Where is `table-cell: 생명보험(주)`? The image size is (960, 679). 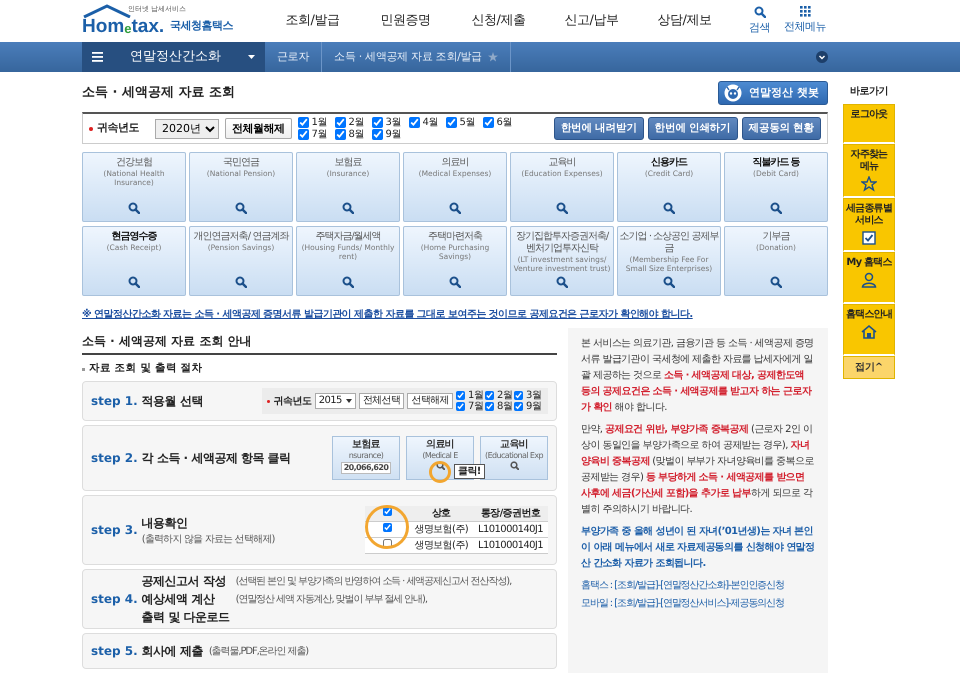 table-cell: 생명보험(주) is located at coordinates (441, 530).